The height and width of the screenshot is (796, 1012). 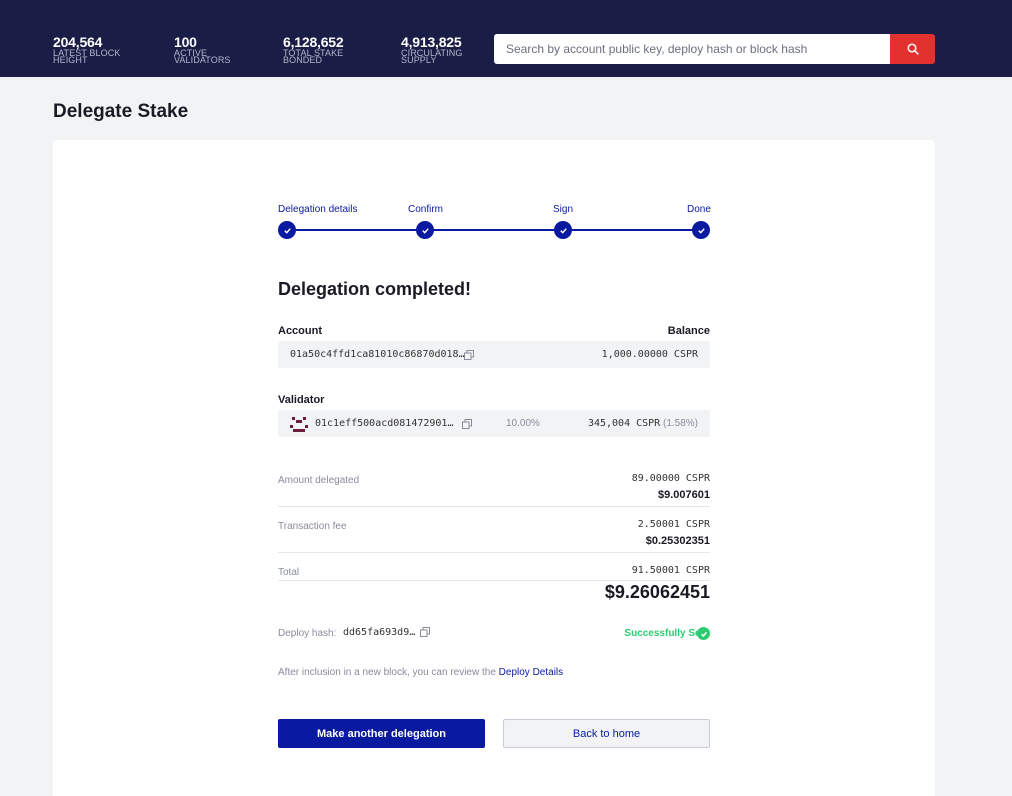 What do you see at coordinates (670, 478) in the screenshot?
I see `amount-delegated-cspr: 89.00000 CSPR` at bounding box center [670, 478].